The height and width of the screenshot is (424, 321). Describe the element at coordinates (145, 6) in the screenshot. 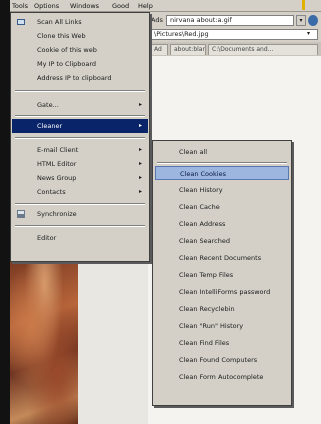

I see `menu-help: Help` at that location.